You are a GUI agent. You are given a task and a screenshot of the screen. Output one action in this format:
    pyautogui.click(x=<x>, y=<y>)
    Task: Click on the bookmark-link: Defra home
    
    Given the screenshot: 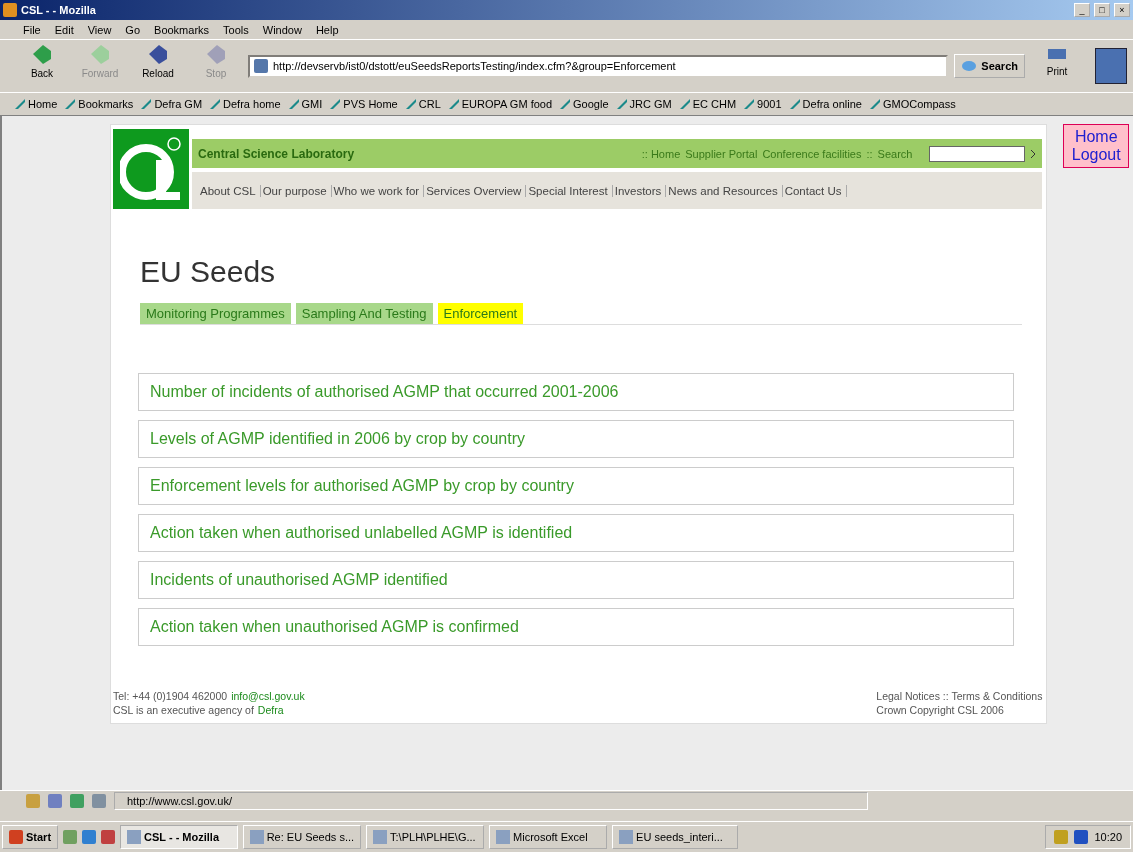 What is the action you would take?
    pyautogui.click(x=245, y=104)
    